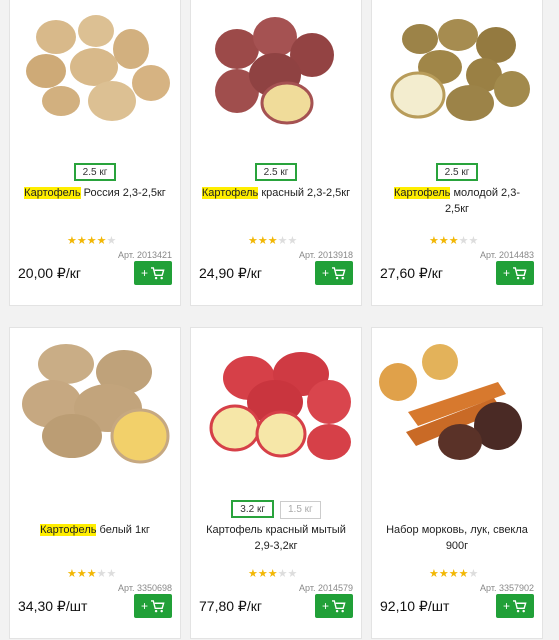  I want to click on product-title: Картофель красный 2,3-2,5кг, so click(276, 193).